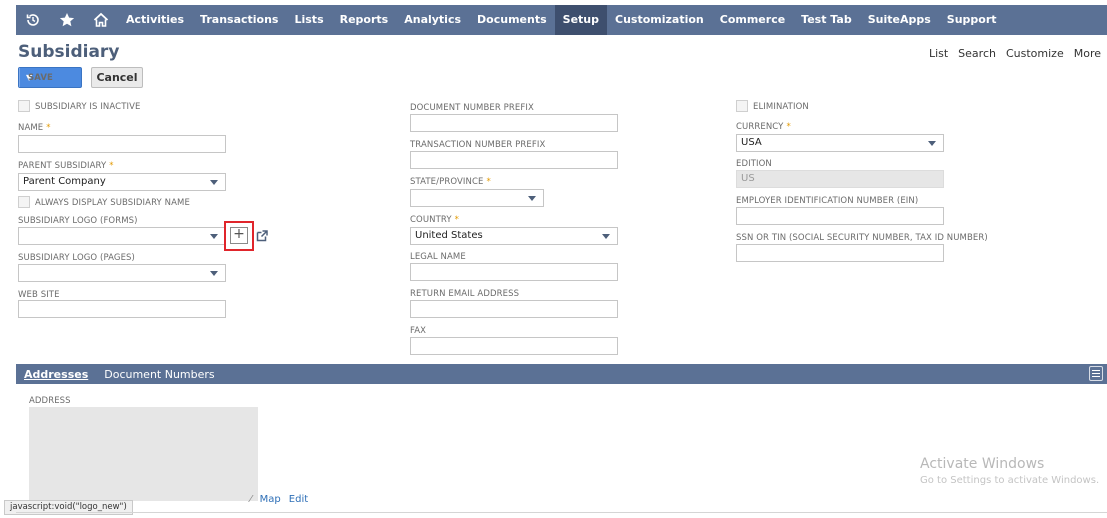  What do you see at coordinates (88, 107) in the screenshot?
I see `subsidiary-inactive-label: SUBSIDIARY IS INACTIVE` at bounding box center [88, 107].